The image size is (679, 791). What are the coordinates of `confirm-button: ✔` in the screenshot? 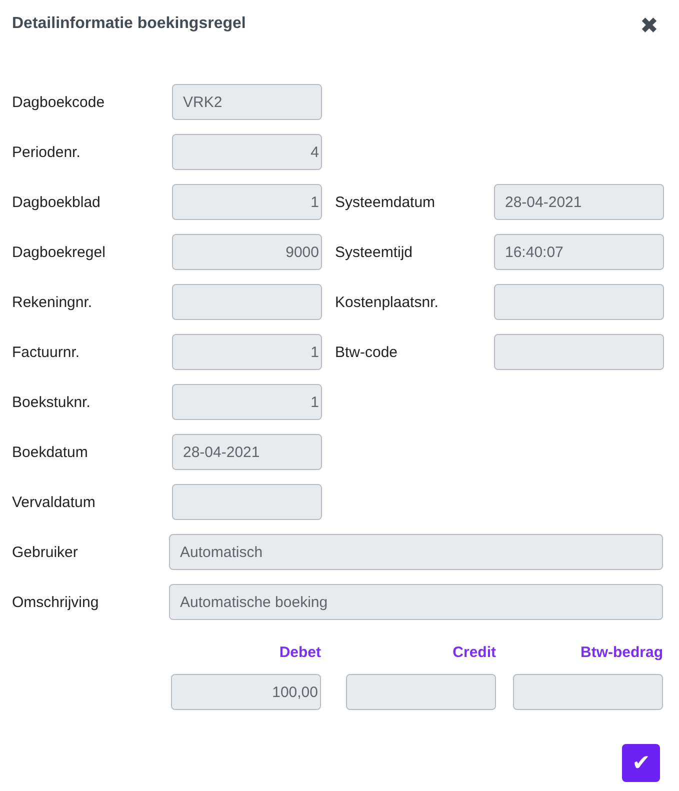 It's located at (641, 763).